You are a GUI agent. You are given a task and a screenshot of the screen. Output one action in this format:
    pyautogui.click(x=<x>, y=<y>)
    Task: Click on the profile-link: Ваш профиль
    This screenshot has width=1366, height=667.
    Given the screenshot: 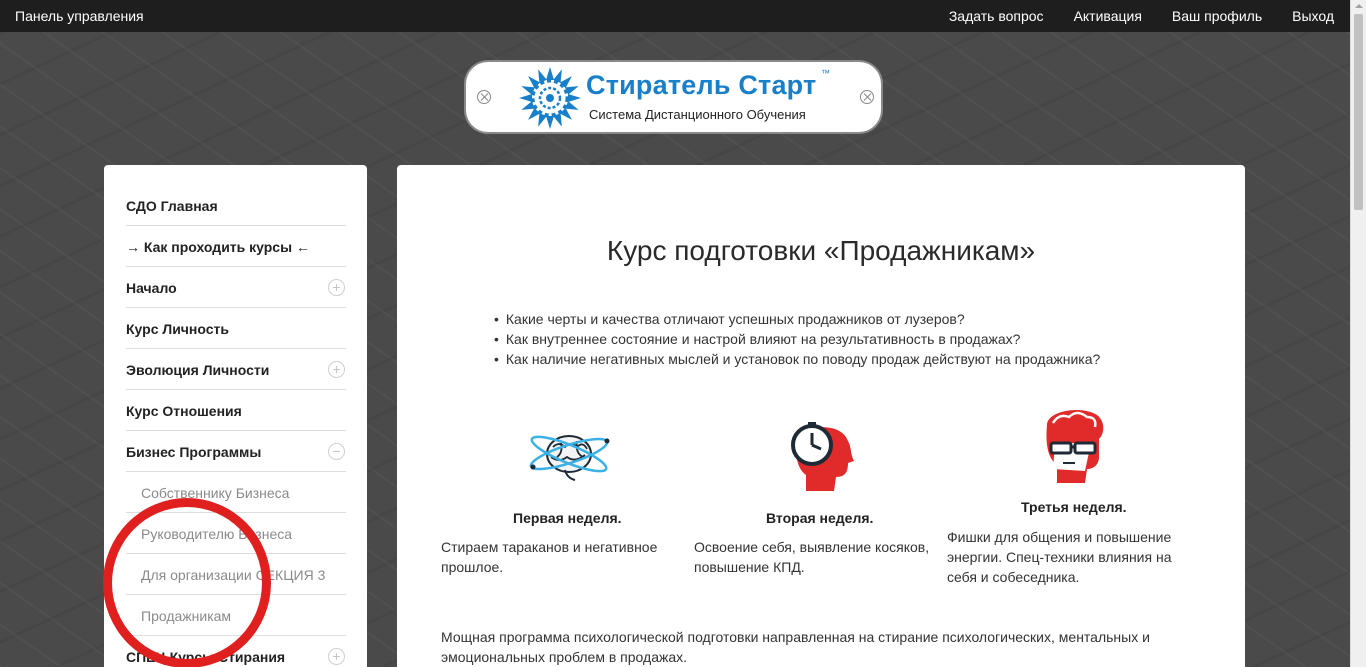 What is the action you would take?
    pyautogui.click(x=1217, y=16)
    